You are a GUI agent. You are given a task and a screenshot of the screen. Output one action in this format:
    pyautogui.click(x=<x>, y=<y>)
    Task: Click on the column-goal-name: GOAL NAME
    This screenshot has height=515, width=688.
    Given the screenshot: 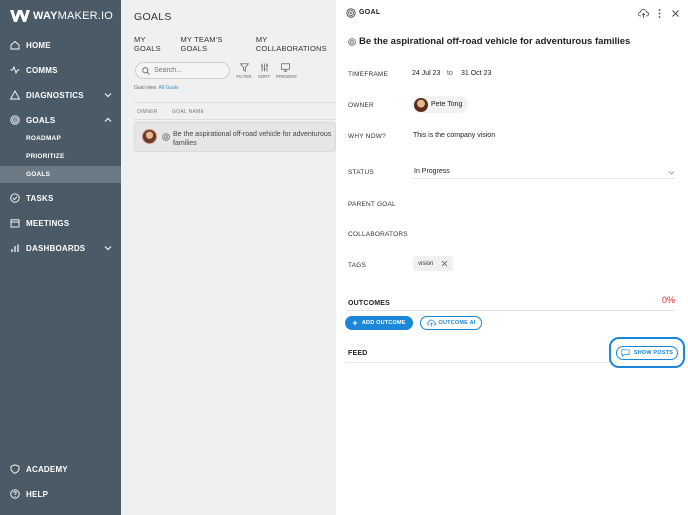 What is the action you would take?
    pyautogui.click(x=188, y=112)
    